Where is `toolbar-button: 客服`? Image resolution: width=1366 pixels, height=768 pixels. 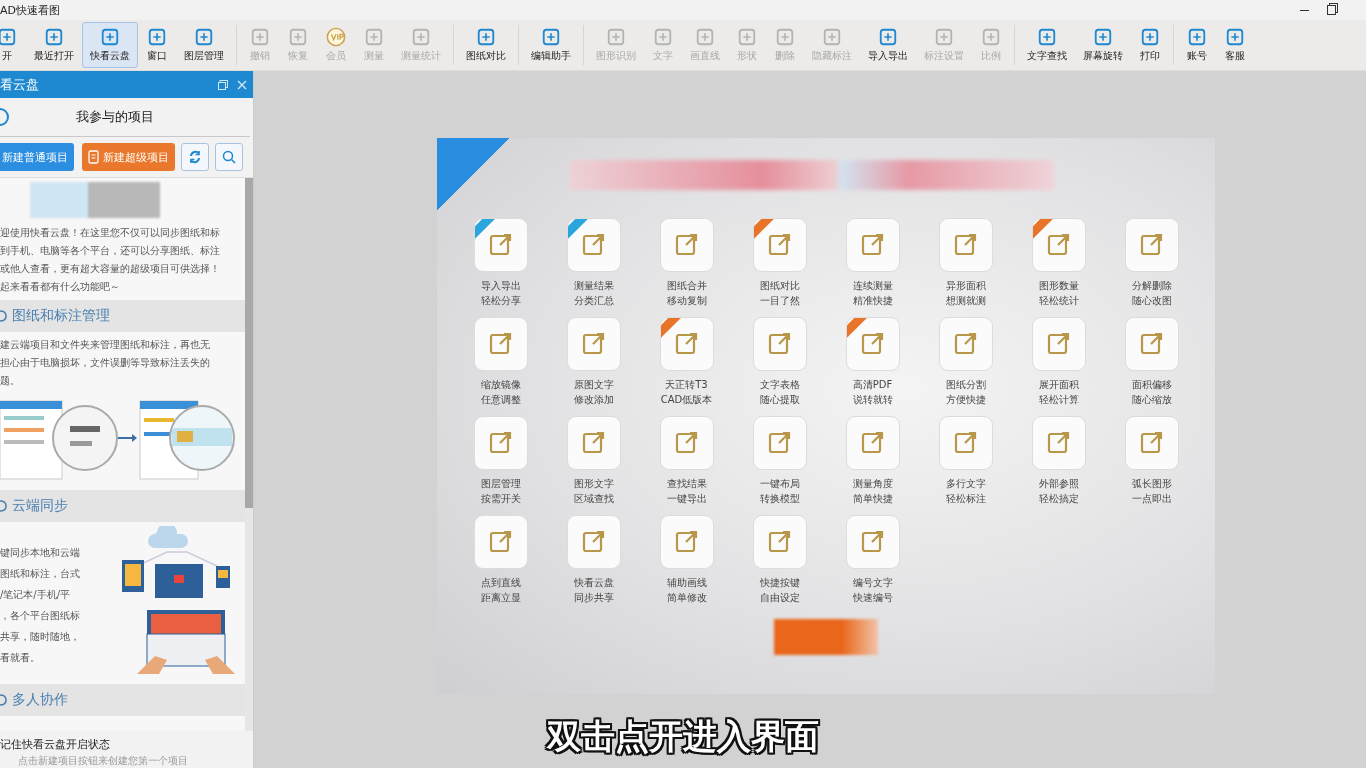 toolbar-button: 客服 is located at coordinates (1235, 45).